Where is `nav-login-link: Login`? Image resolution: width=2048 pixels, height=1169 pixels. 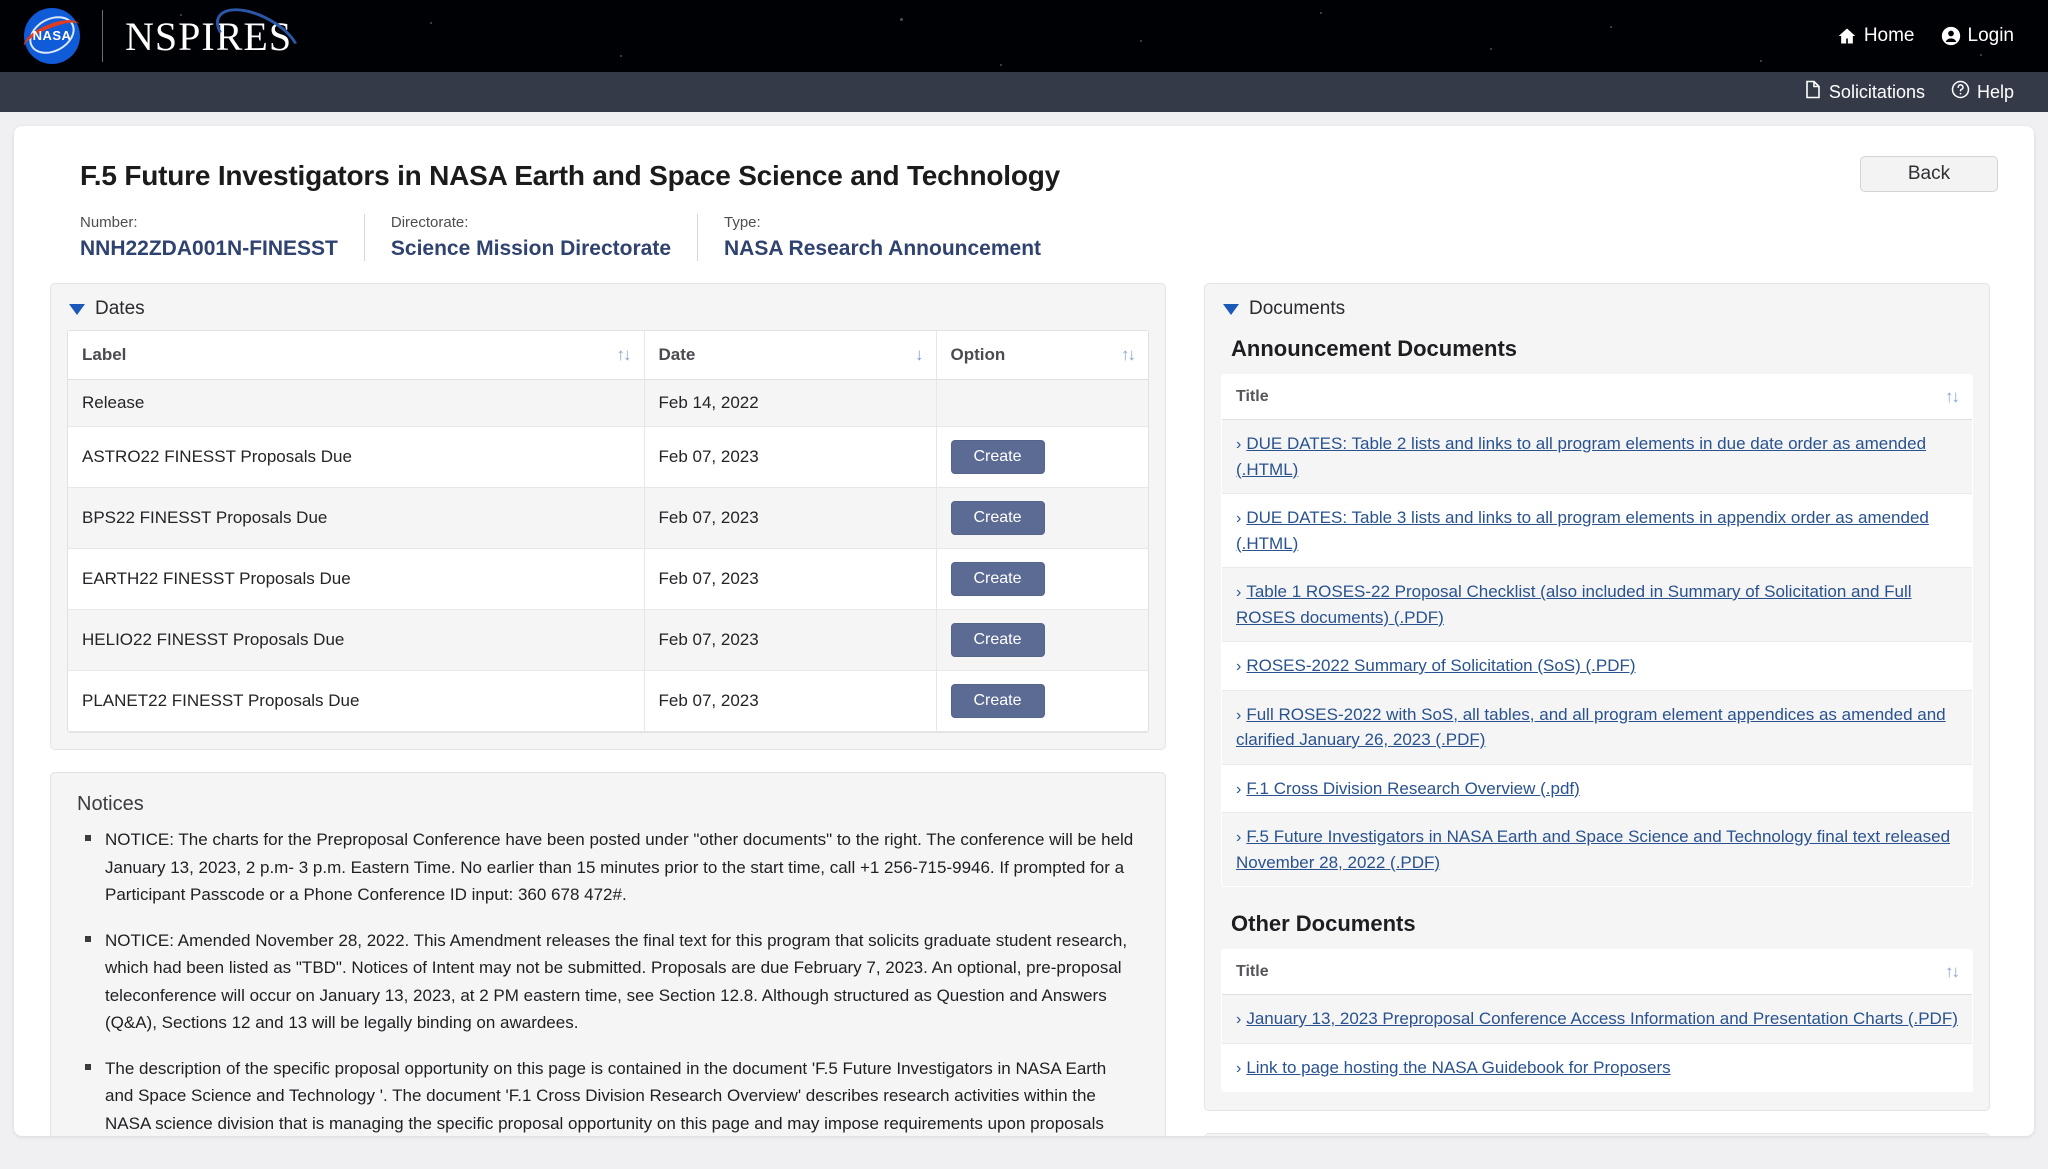 nav-login-link: Login is located at coordinates (1977, 36).